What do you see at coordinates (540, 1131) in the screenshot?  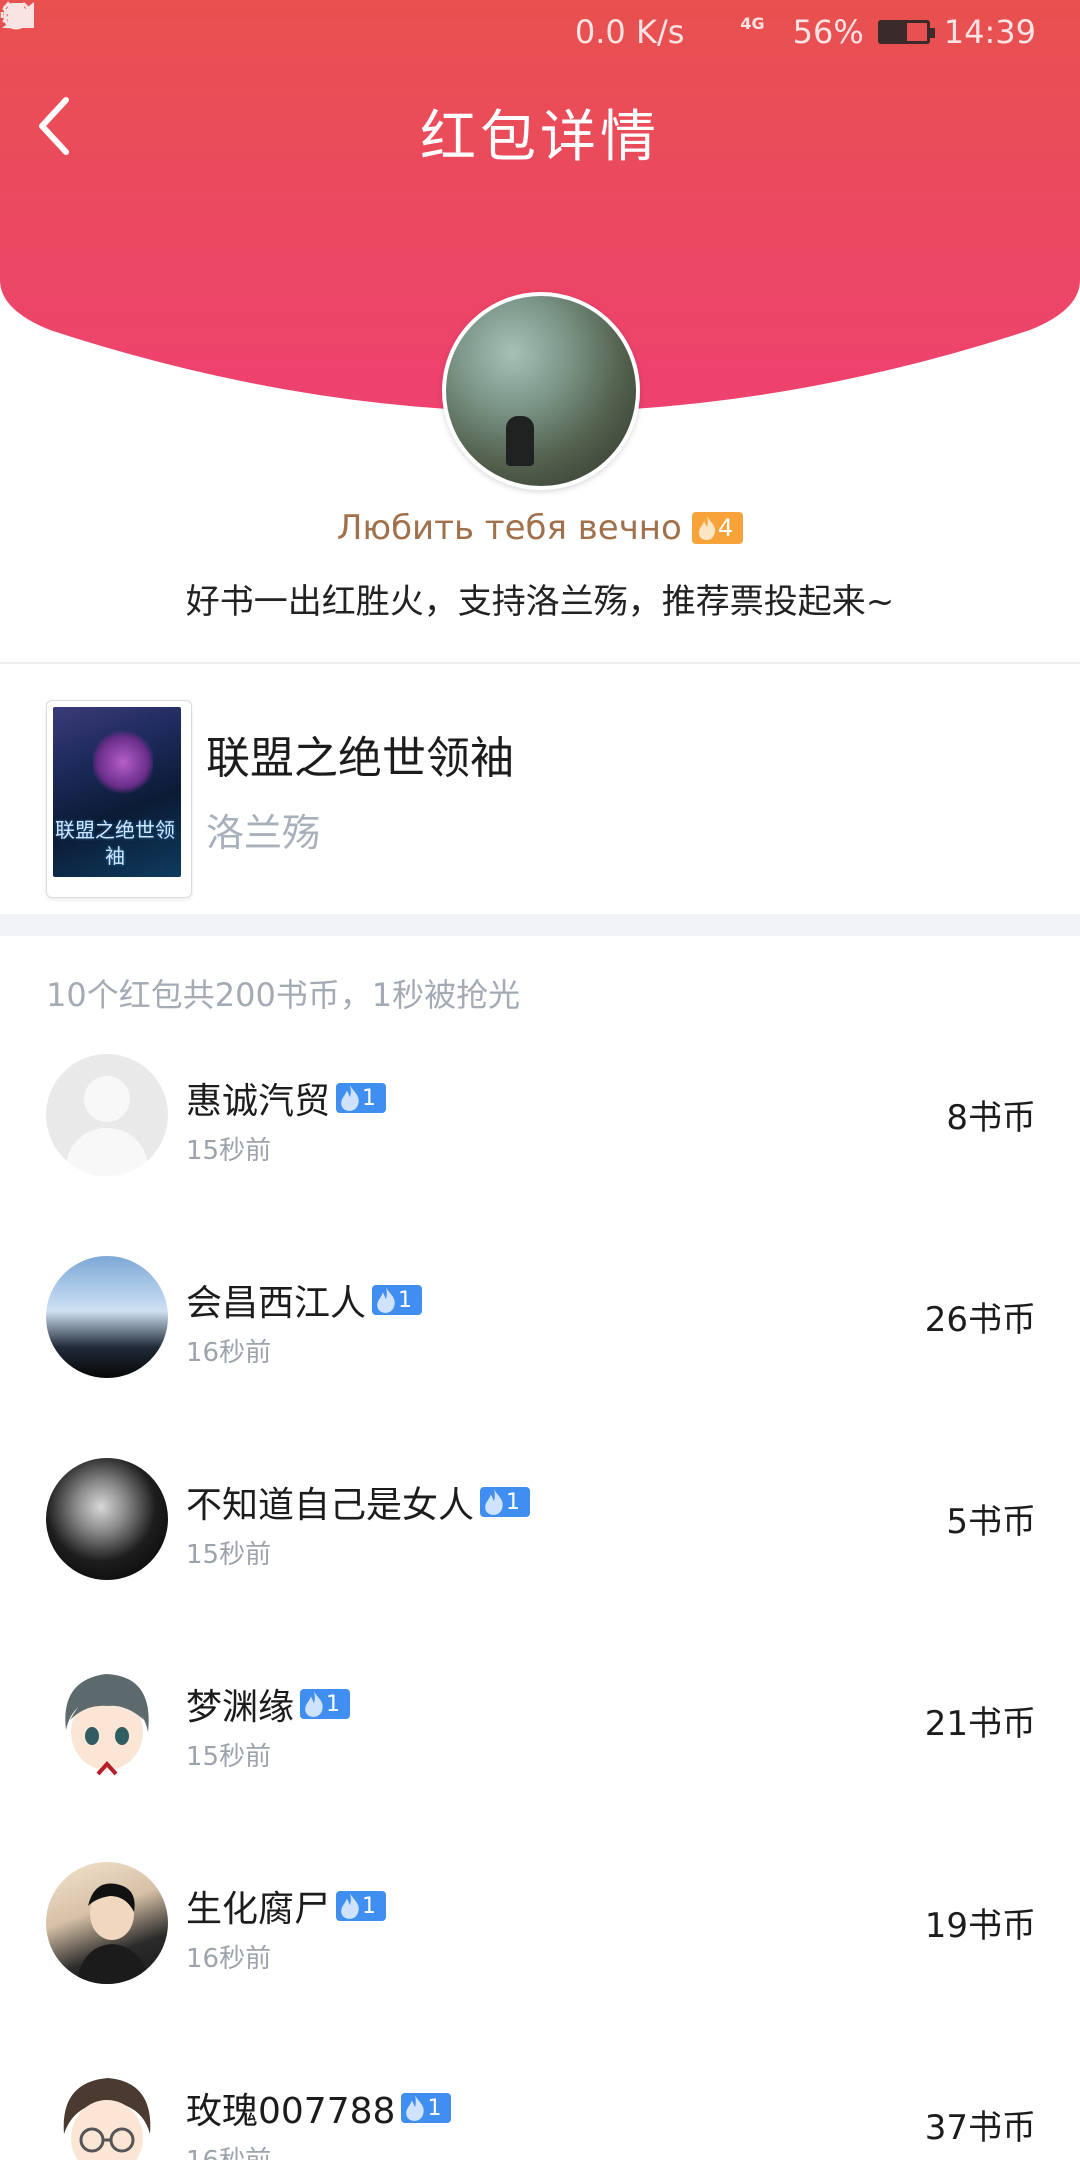 I see `list-item: 惠诚汽贸 1 15秒前 8书币` at bounding box center [540, 1131].